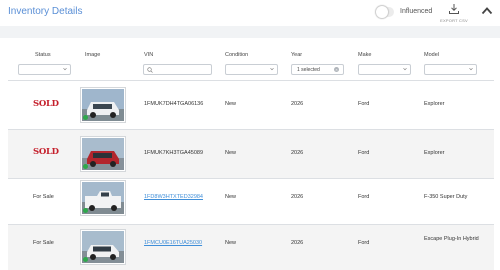  Describe the element at coordinates (297, 55) in the screenshot. I see `column-header-year: Year` at that location.